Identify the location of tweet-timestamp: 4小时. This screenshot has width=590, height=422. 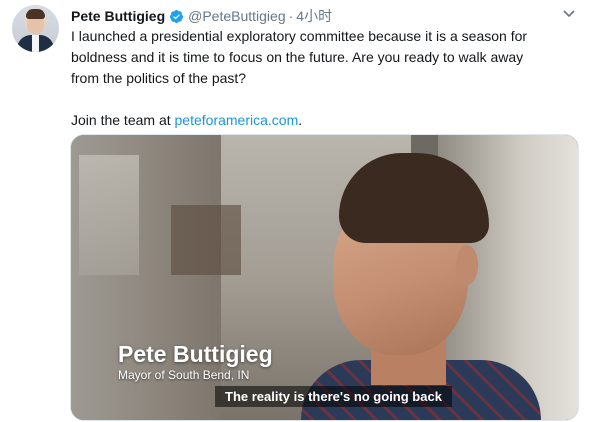
(314, 16).